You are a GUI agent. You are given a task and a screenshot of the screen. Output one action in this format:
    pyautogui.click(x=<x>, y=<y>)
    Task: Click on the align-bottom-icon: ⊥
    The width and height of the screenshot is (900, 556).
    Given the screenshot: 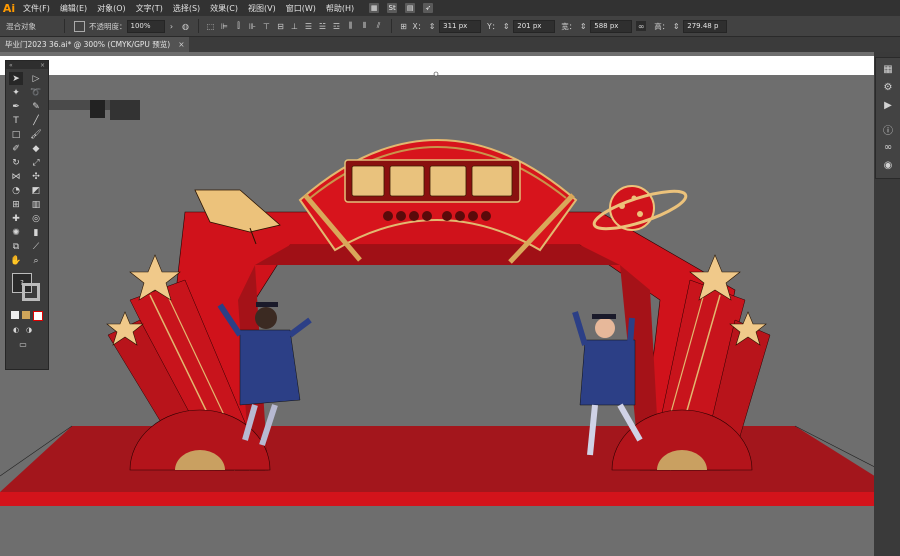 What is the action you would take?
    pyautogui.click(x=295, y=26)
    